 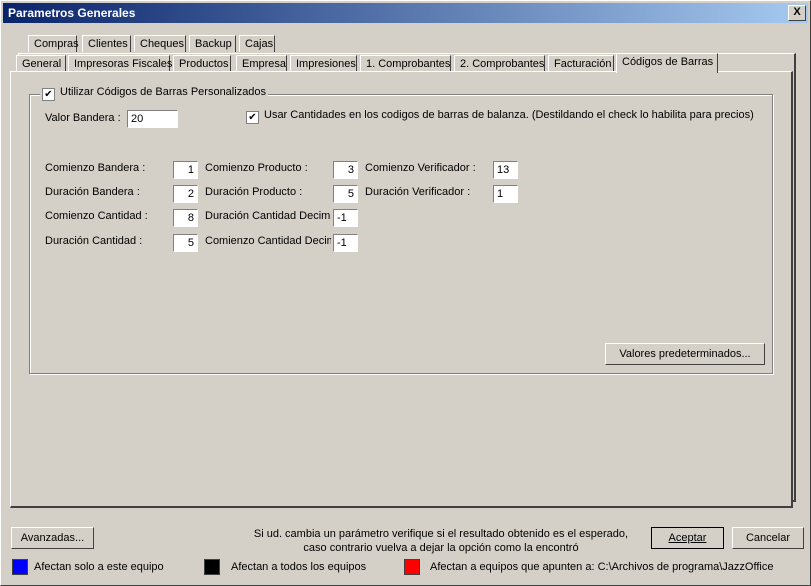 What do you see at coordinates (345, 243) in the screenshot?
I see `comienzo-cantidad-decimal-input: -1` at bounding box center [345, 243].